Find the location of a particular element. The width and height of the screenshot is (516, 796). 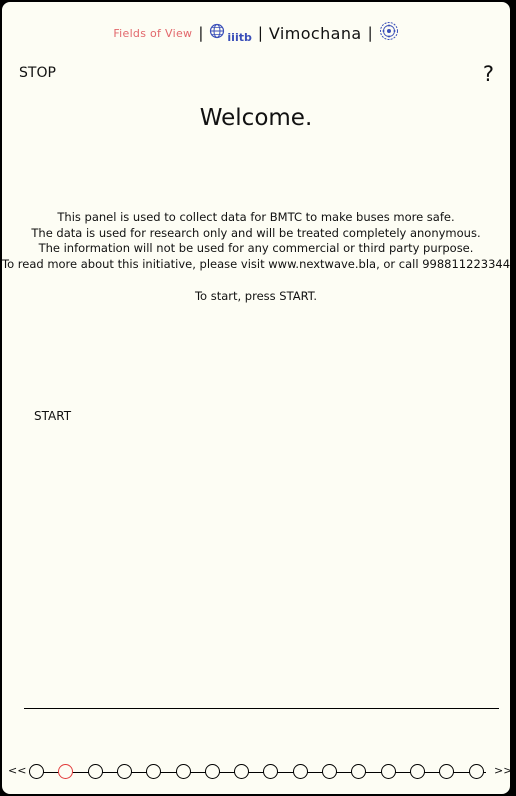

iiitb-logo: iiitb is located at coordinates (230, 33).